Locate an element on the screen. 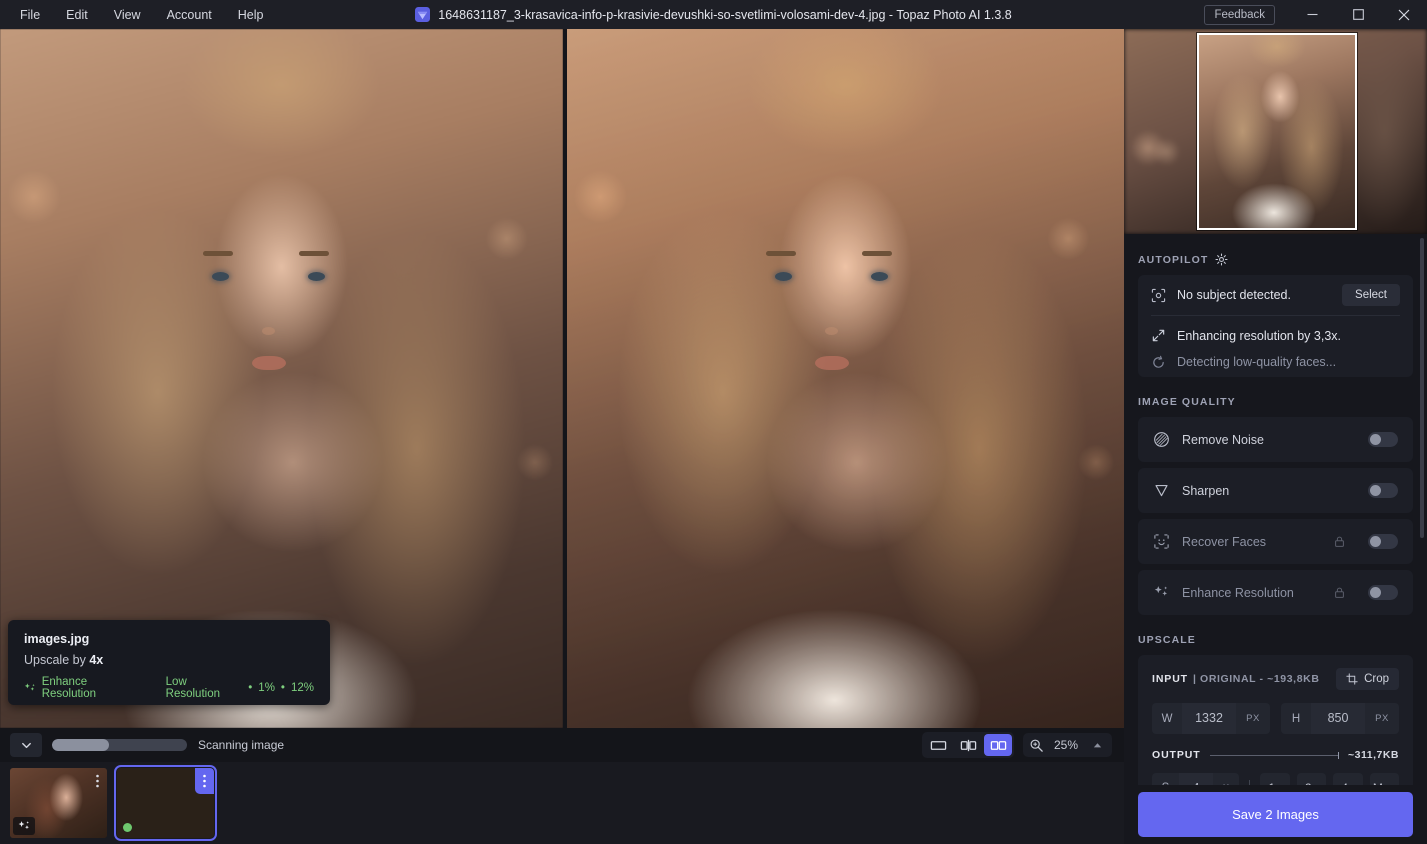 The height and width of the screenshot is (844, 1427). height-field: H 850 PX is located at coordinates (1340, 718).